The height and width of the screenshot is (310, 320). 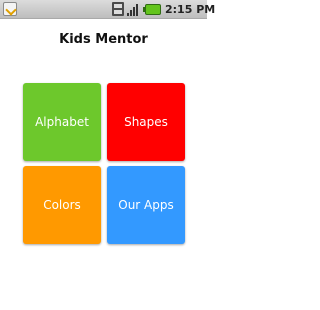 I want to click on shapes-label: Shapes, so click(x=146, y=122).